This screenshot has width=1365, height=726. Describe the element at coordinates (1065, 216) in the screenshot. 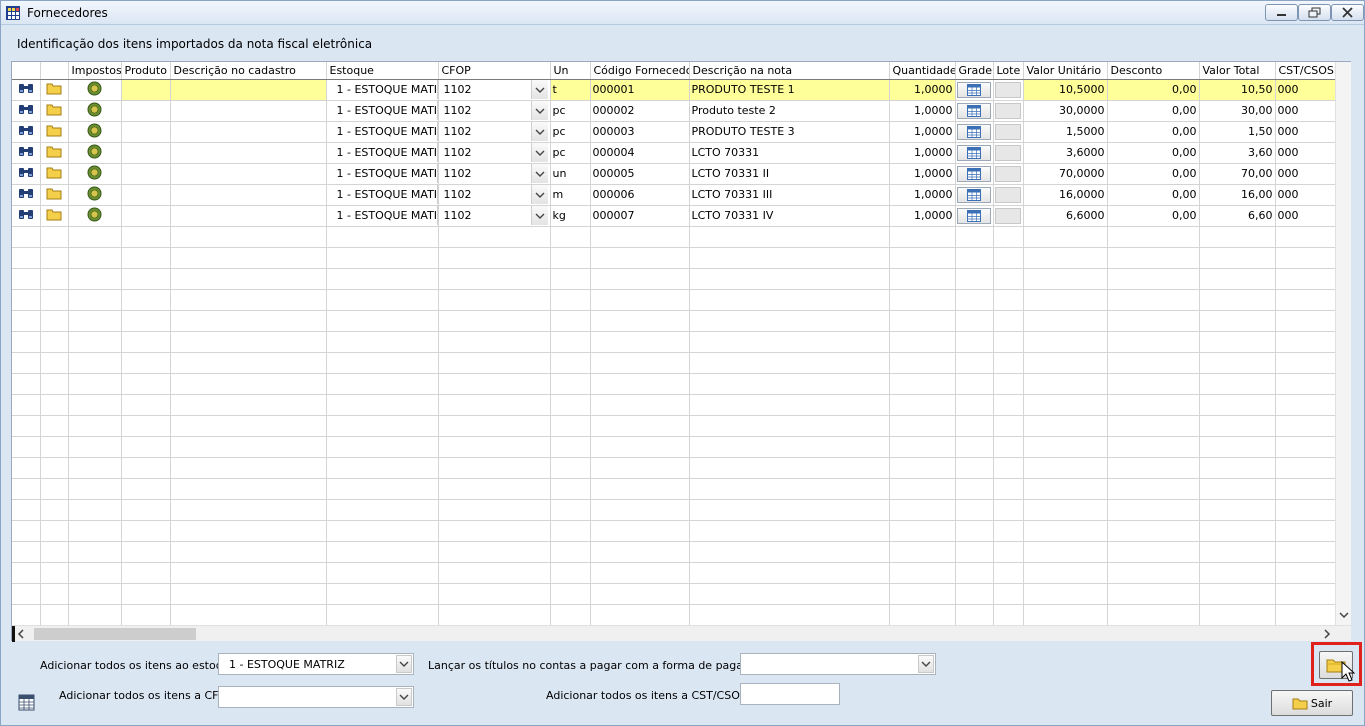

I see `valor-unitario-cell: 6,6000` at that location.